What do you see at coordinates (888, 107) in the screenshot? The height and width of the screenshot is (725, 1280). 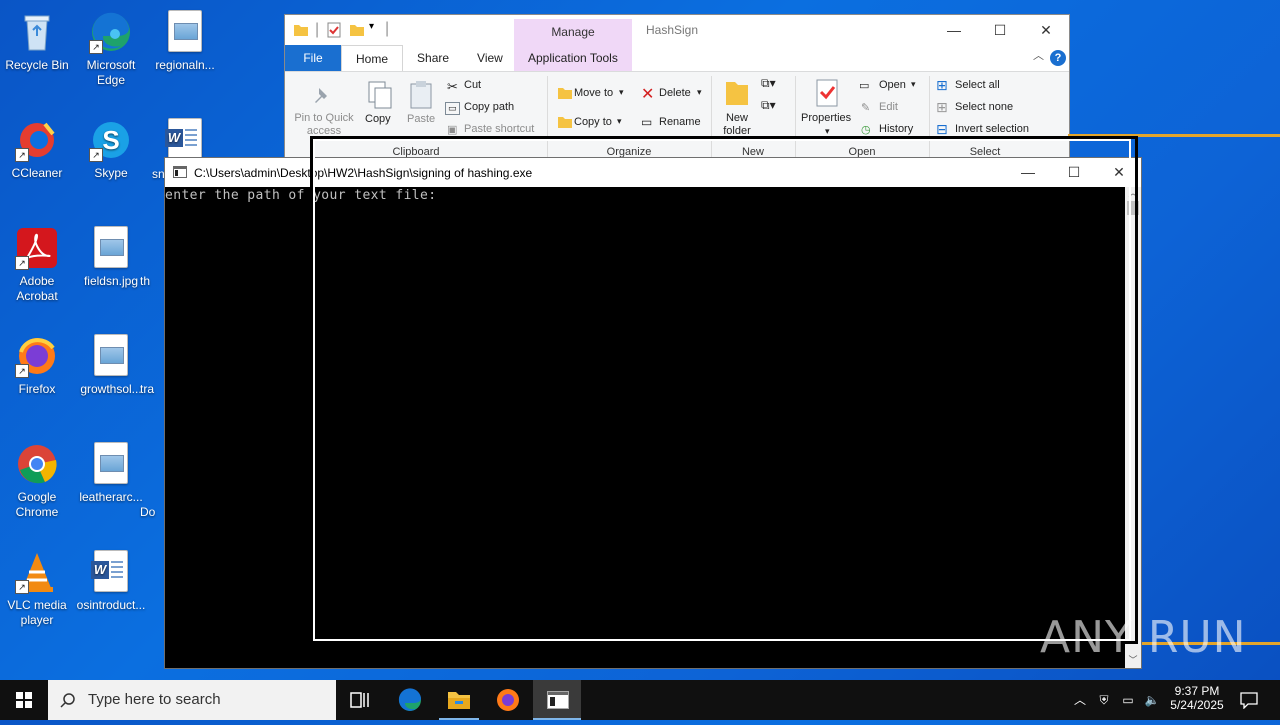 I see `edit-button: Edit` at bounding box center [888, 107].